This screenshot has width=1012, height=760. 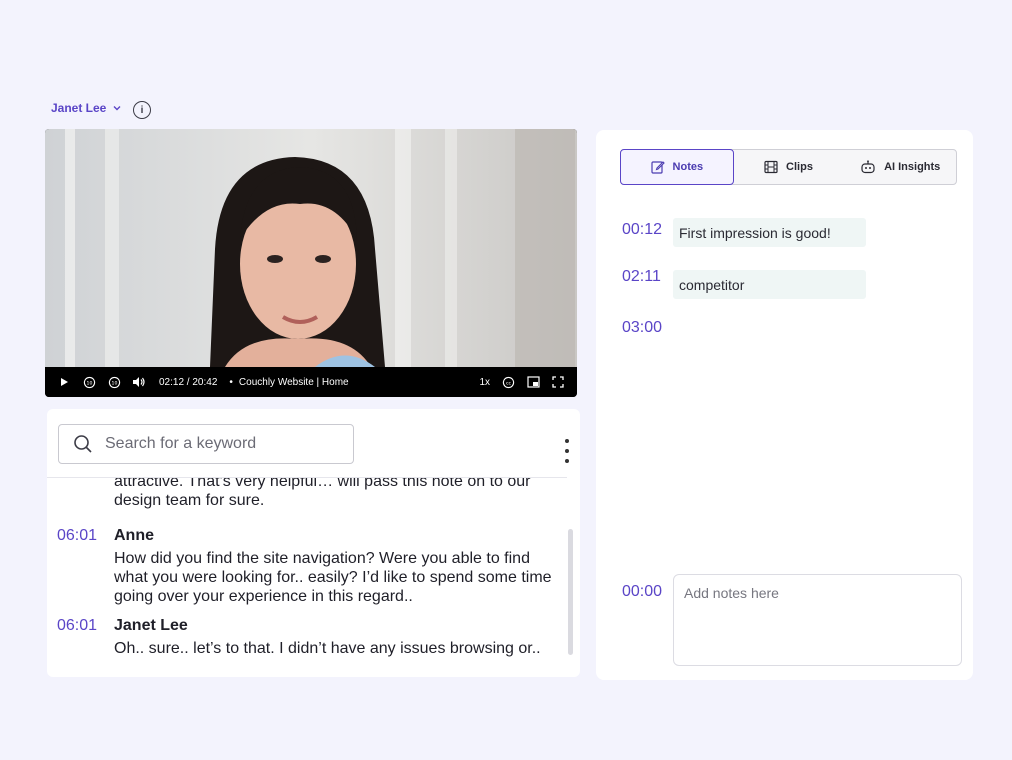 I want to click on picture-in-picture-icon, so click(x=533, y=382).